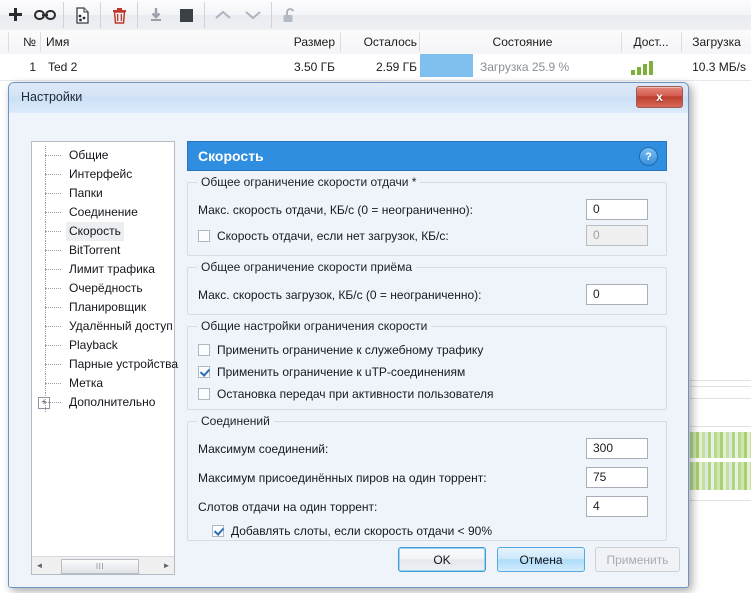  What do you see at coordinates (106, 288) in the screenshot?
I see `sidebar-item-label: Очерёдность` at bounding box center [106, 288].